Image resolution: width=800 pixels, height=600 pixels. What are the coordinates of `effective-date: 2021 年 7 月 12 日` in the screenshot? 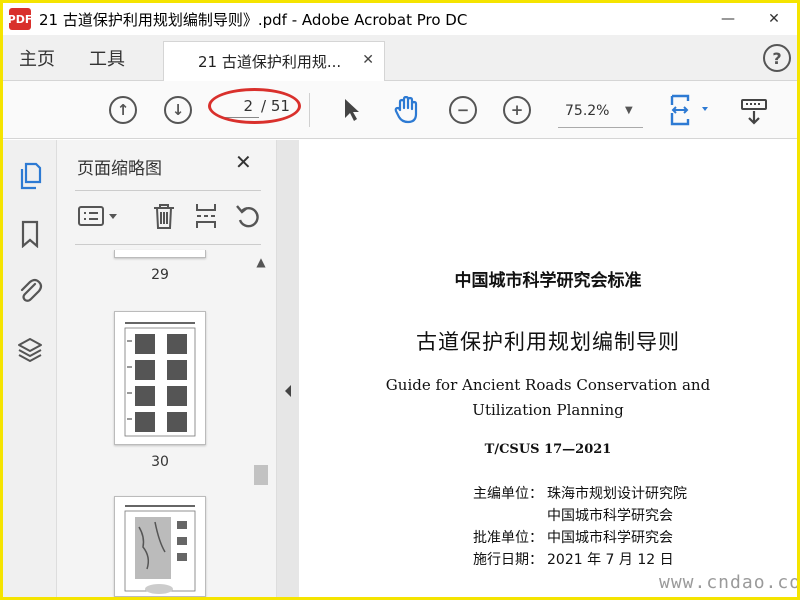 It's located at (610, 560).